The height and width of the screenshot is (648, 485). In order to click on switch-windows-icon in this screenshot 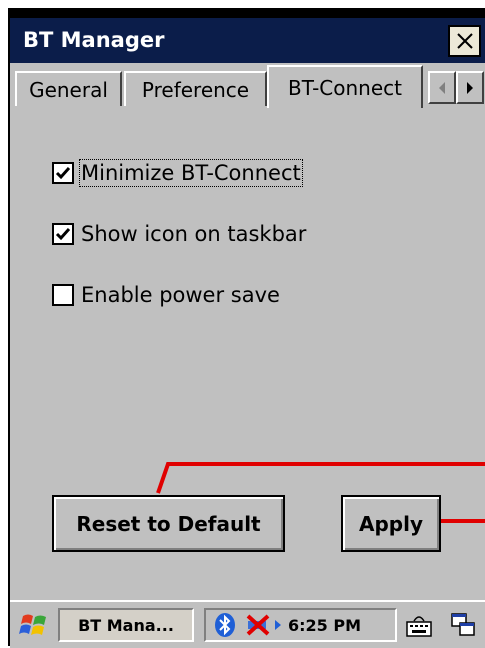, I will do `click(463, 624)`.